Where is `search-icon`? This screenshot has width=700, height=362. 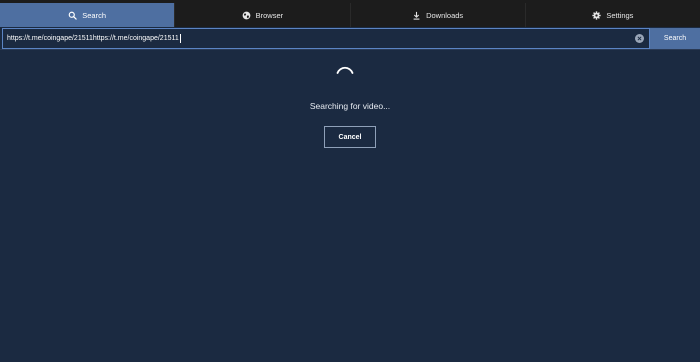 search-icon is located at coordinates (72, 15).